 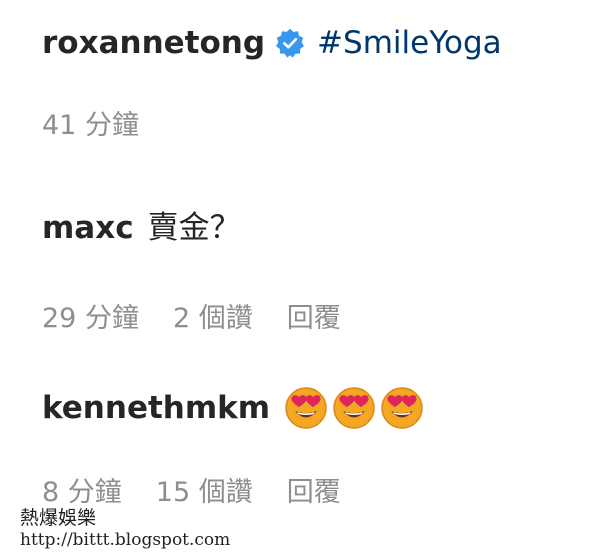 What do you see at coordinates (90, 126) in the screenshot?
I see `comment-timestamp: 41 分鐘` at bounding box center [90, 126].